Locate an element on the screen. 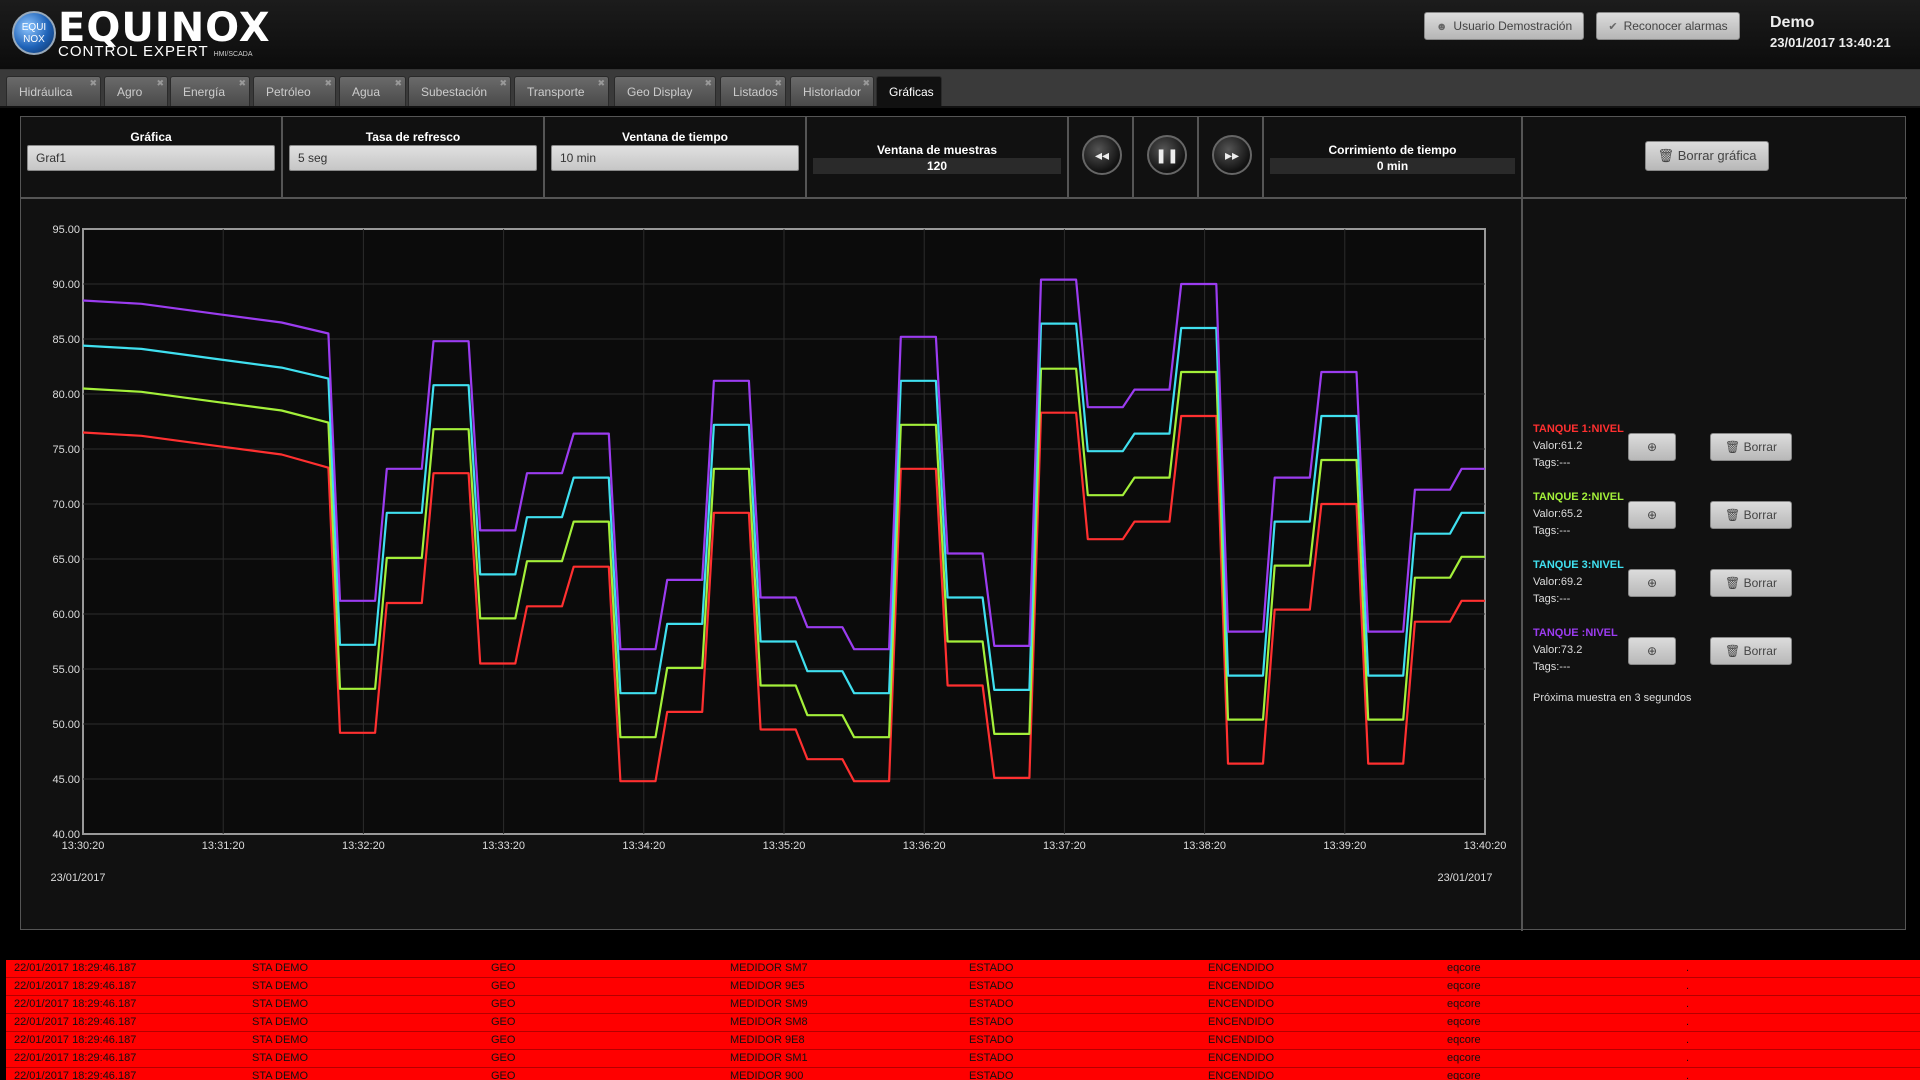  time-shift-group: Corrimiento de tiempo 0 min is located at coordinates (1392, 157).